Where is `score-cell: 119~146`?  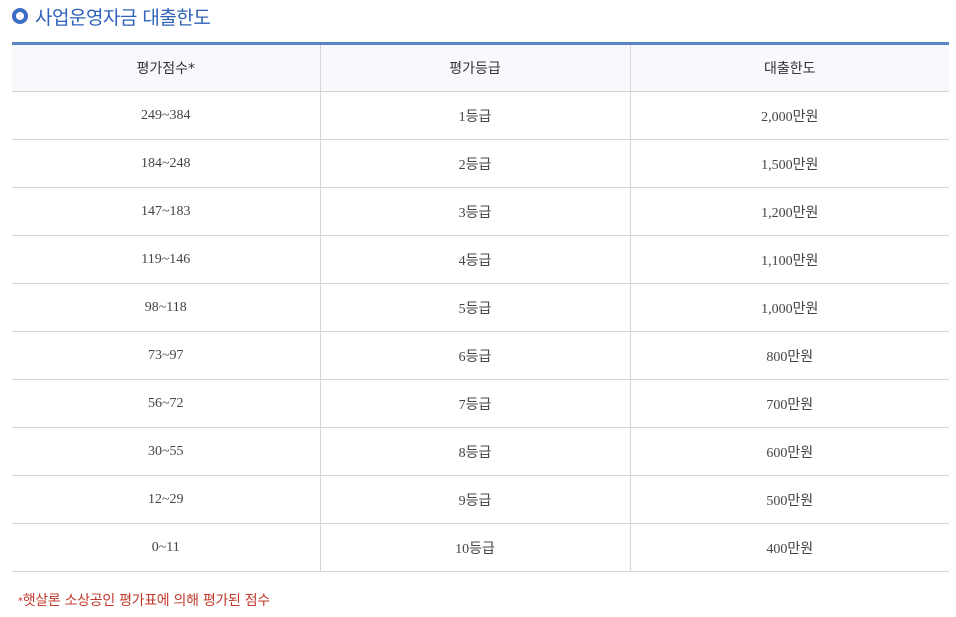
score-cell: 119~146 is located at coordinates (166, 259).